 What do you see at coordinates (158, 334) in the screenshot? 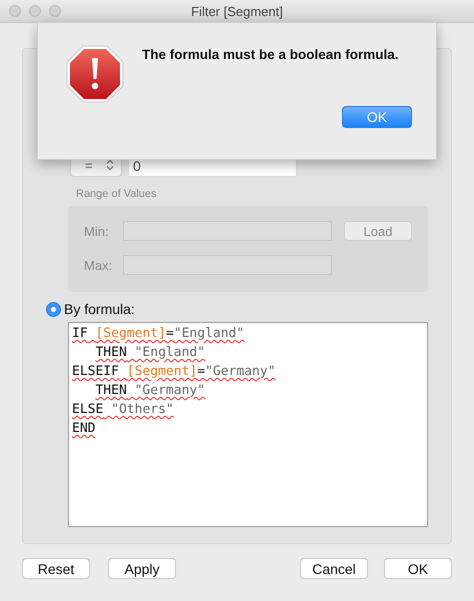
I see `code-line: IF [Segment]="England"` at bounding box center [158, 334].